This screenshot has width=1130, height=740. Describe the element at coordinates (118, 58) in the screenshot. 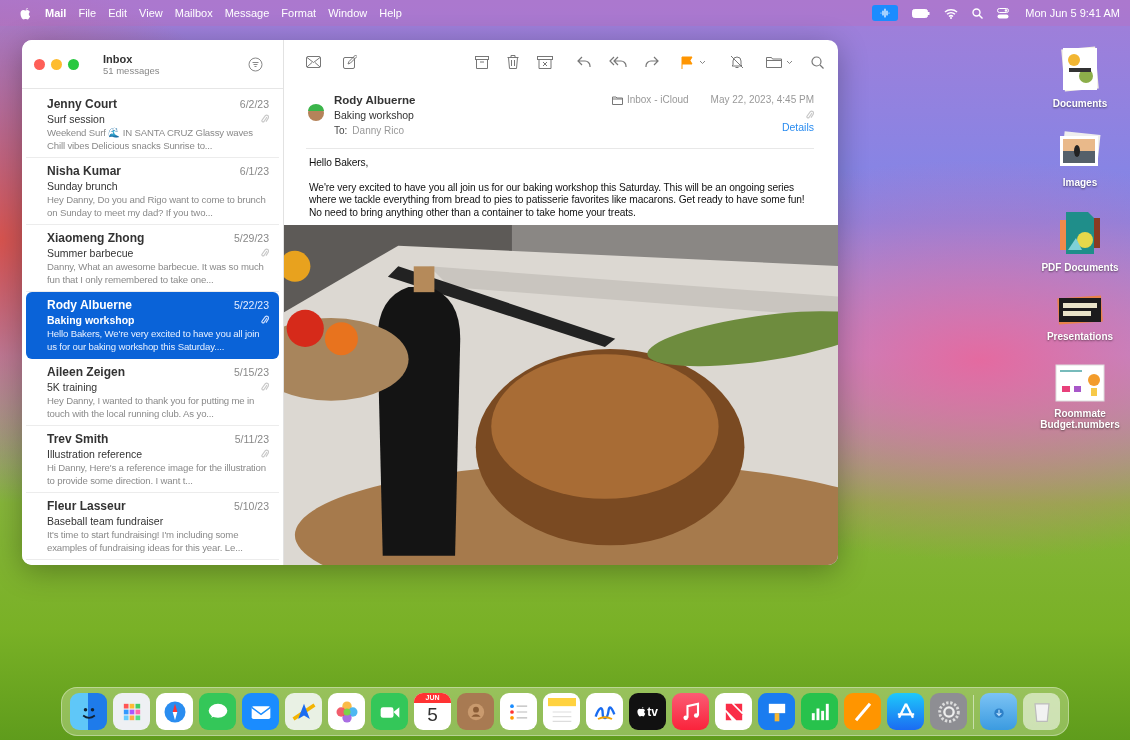

I see `mailbox-title: Inbox` at that location.